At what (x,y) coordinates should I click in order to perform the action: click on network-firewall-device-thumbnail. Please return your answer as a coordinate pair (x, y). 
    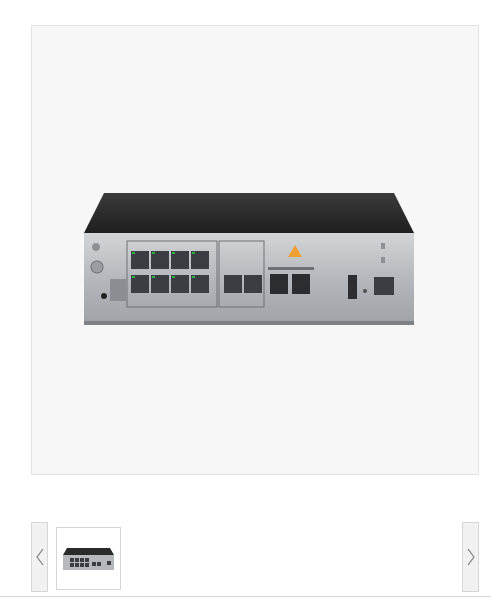
    Looking at the image, I should click on (88, 559).